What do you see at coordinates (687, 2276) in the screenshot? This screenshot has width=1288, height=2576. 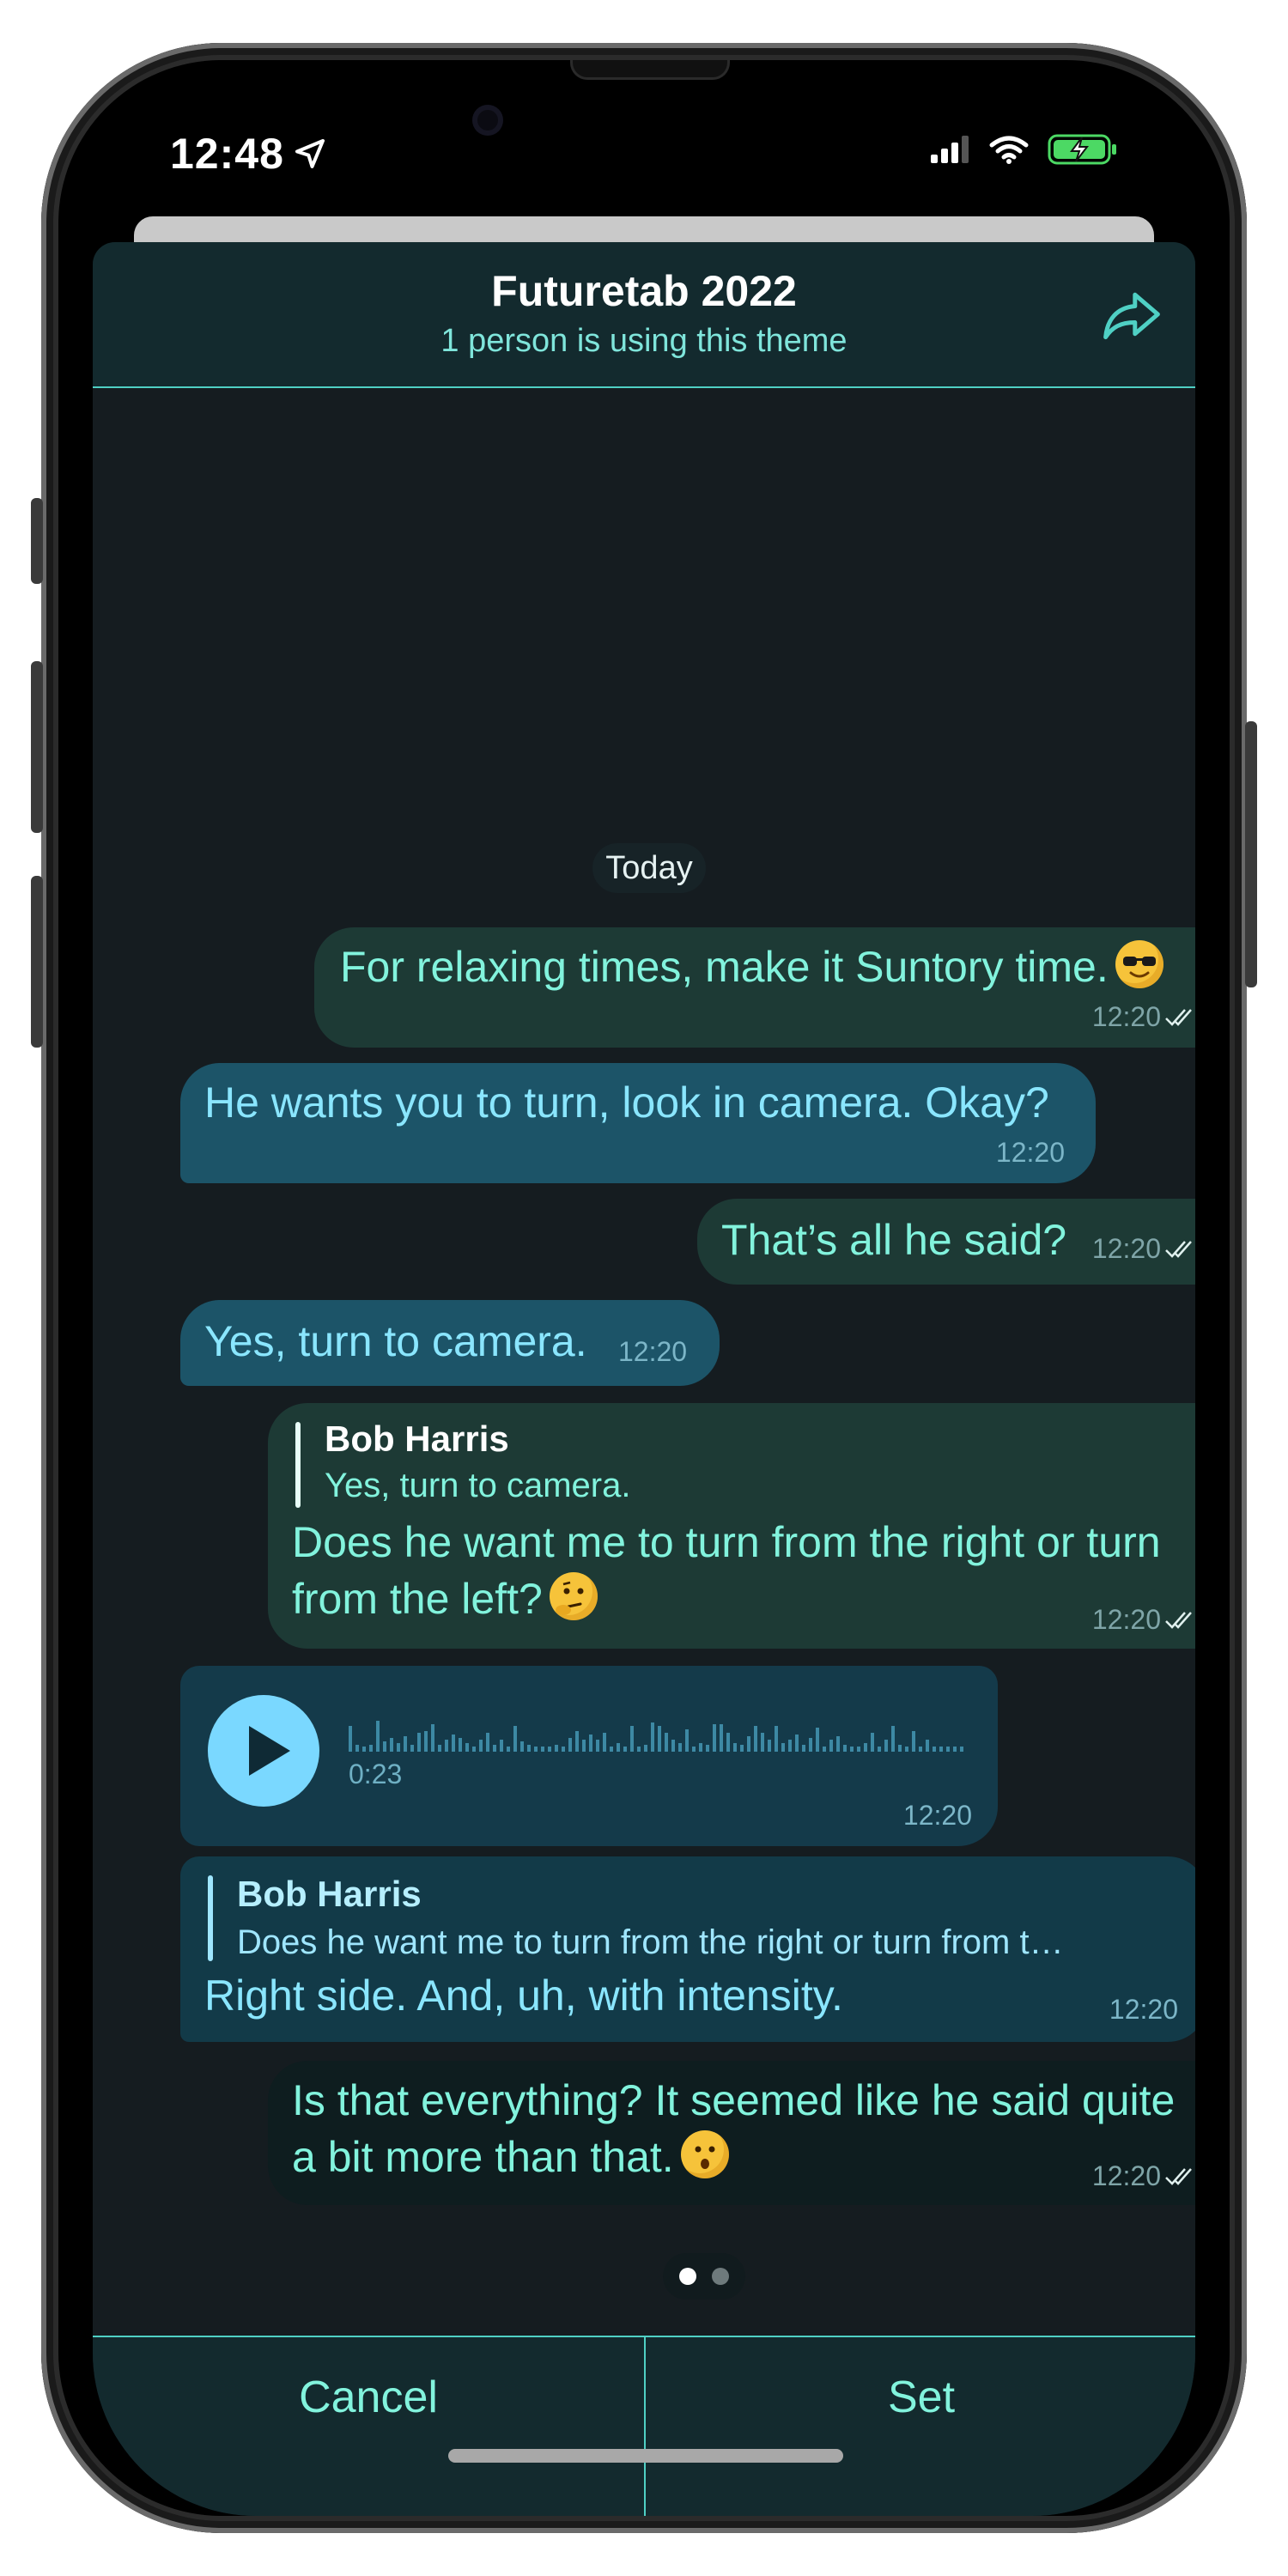 I see `page-dot-active` at bounding box center [687, 2276].